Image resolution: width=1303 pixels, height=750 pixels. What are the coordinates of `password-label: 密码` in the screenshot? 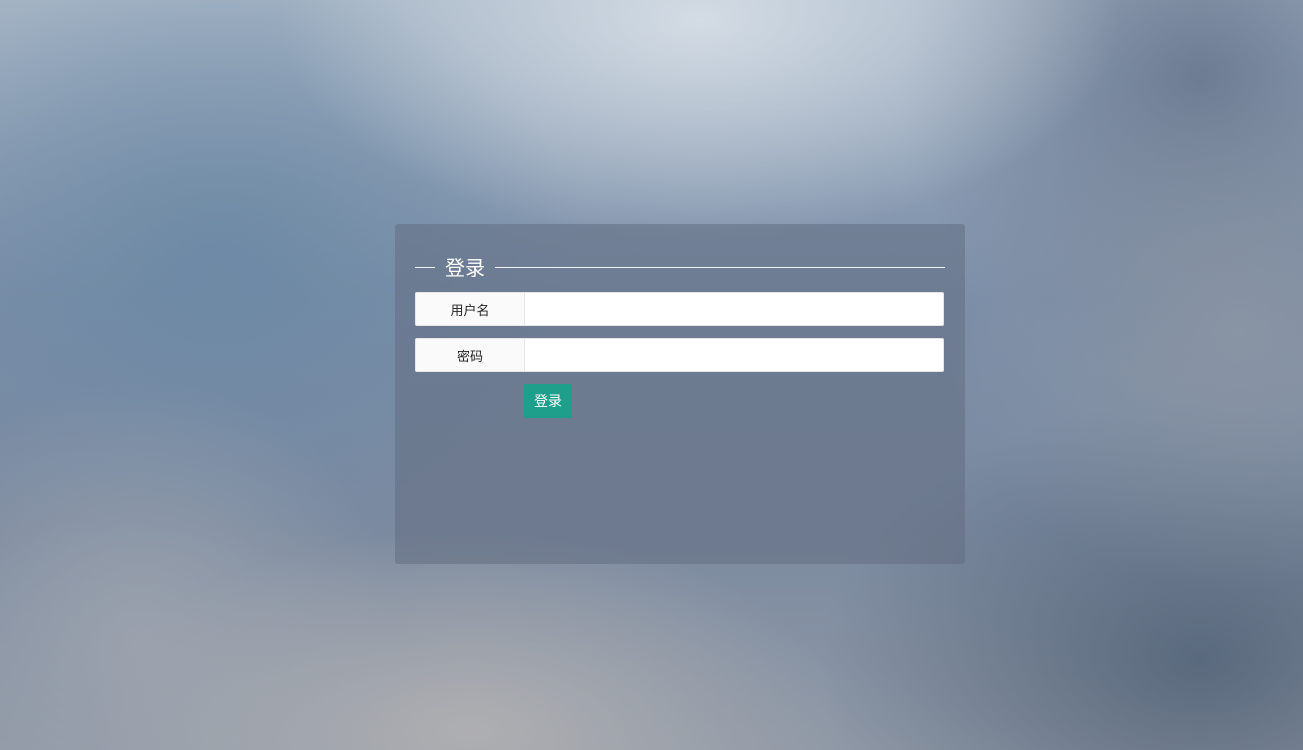 It's located at (469, 355).